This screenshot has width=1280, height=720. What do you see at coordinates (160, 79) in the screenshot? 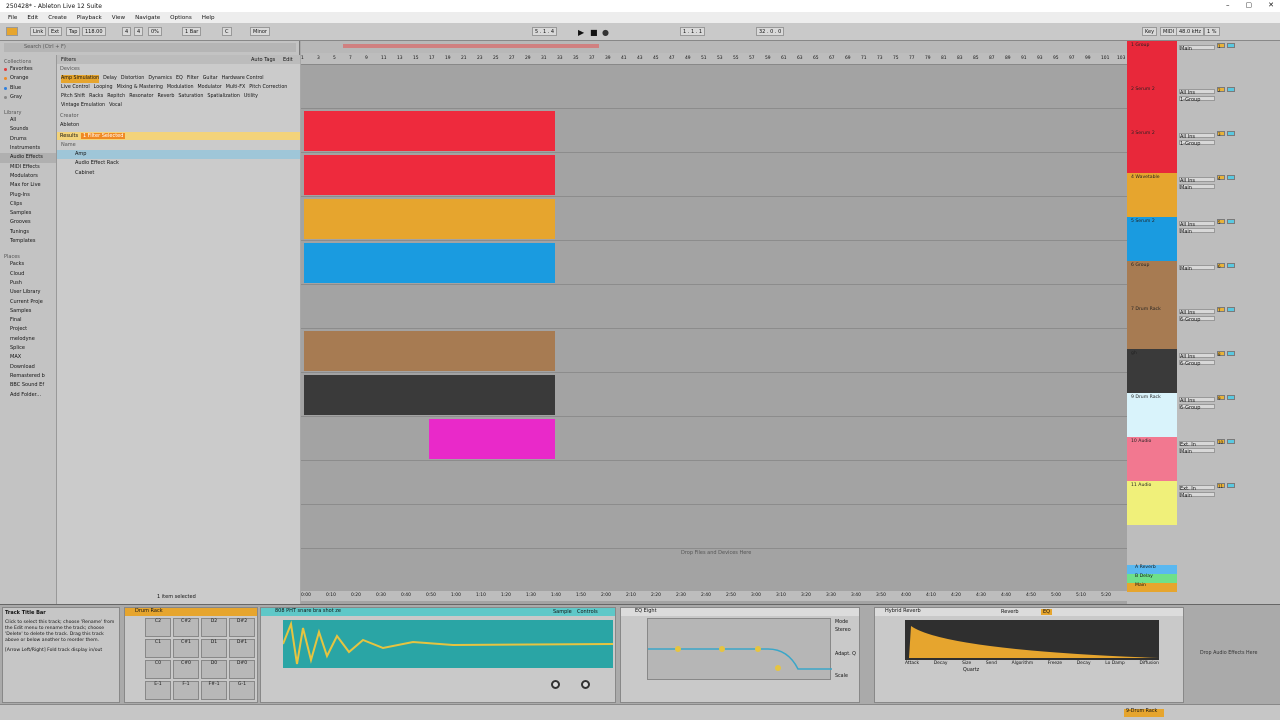
I see `filter-tag: Dynamics` at bounding box center [160, 79].